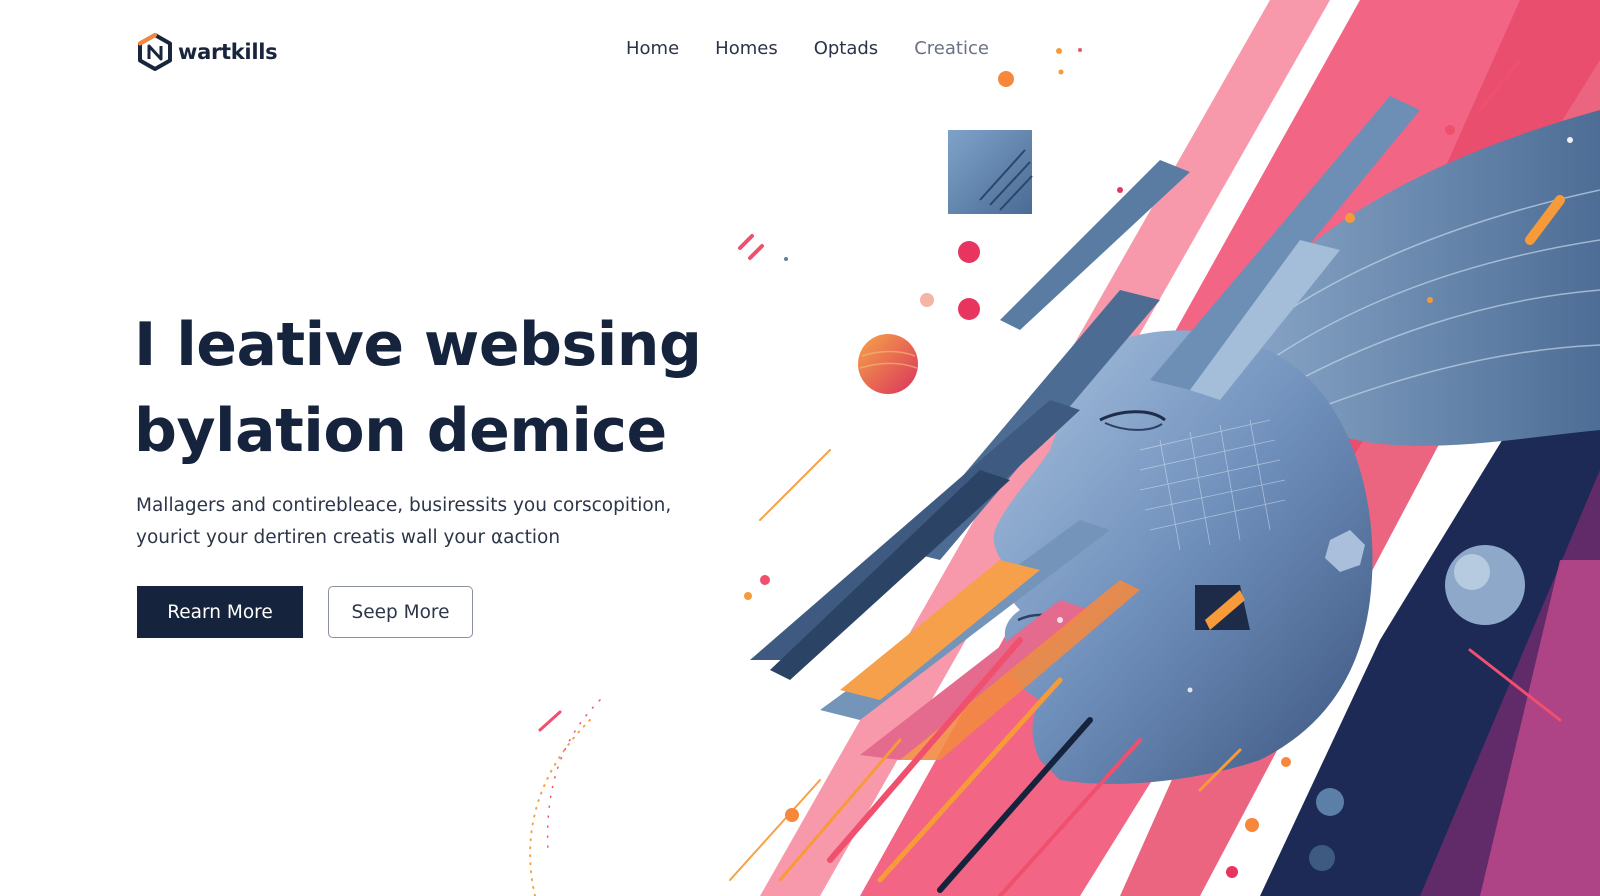 The width and height of the screenshot is (1600, 896). Describe the element at coordinates (807, 48) in the screenshot. I see `main-nav: Home Homes Optads Creatice` at that location.